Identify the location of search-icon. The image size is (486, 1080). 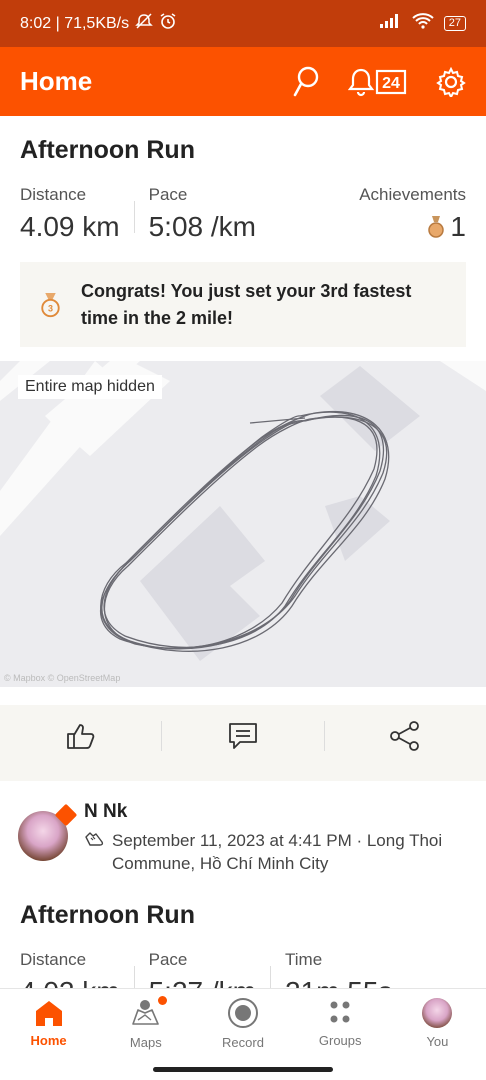
(306, 81).